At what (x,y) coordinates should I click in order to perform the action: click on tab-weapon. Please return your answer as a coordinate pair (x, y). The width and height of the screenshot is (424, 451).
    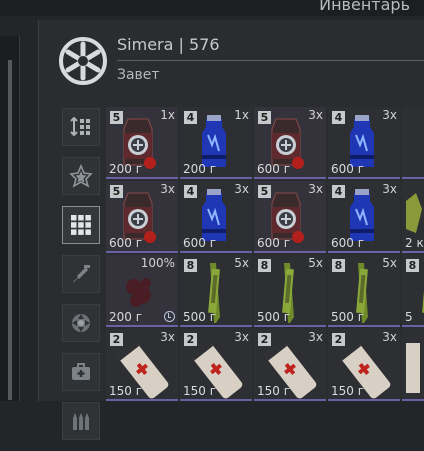
    Looking at the image, I should click on (81, 274).